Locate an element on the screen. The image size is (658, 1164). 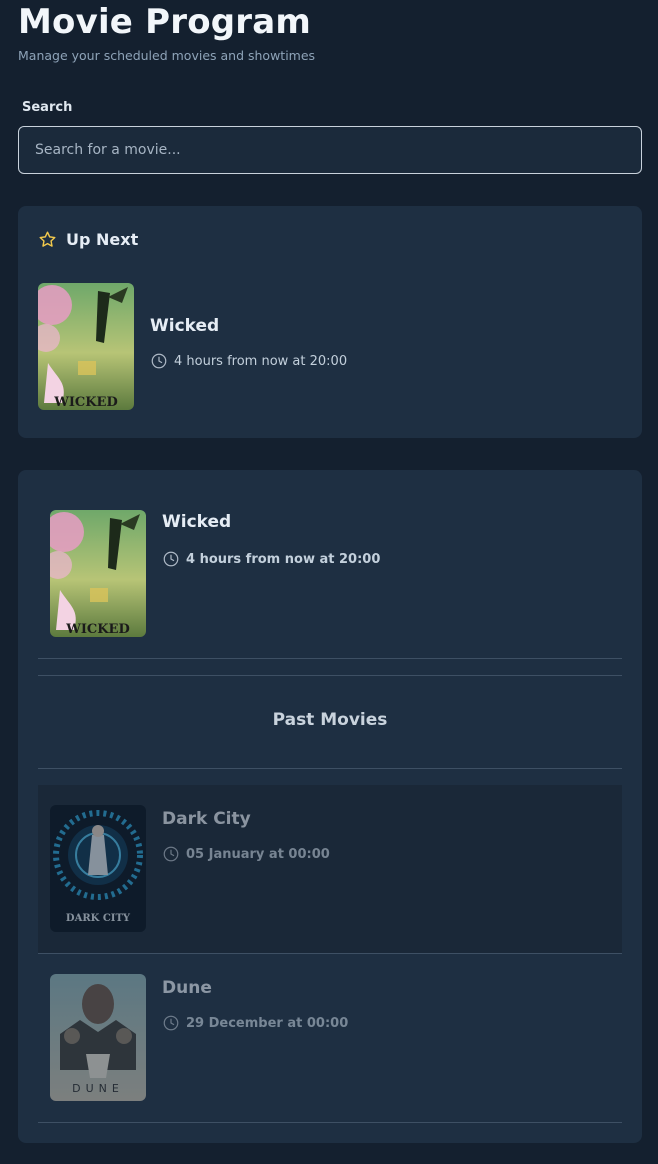
up-next-header: Up Next is located at coordinates (88, 239).